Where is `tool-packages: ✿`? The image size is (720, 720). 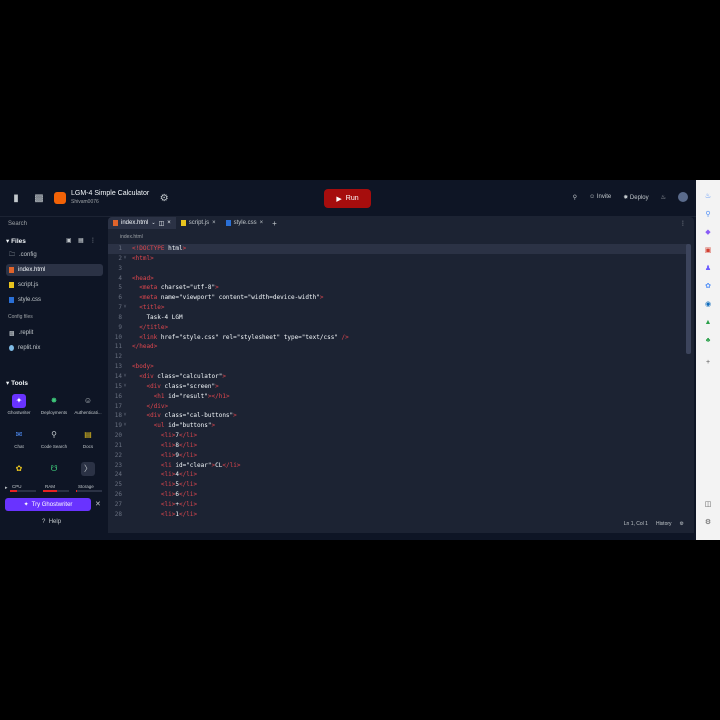 tool-packages: ✿ is located at coordinates (19, 470).